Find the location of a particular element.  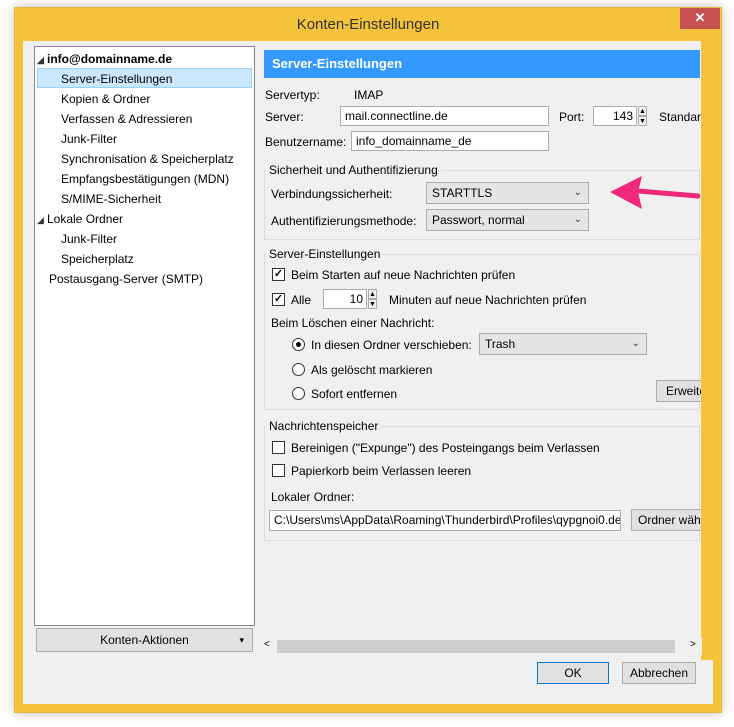

annotation-arrow-icon is located at coordinates (655, 192).